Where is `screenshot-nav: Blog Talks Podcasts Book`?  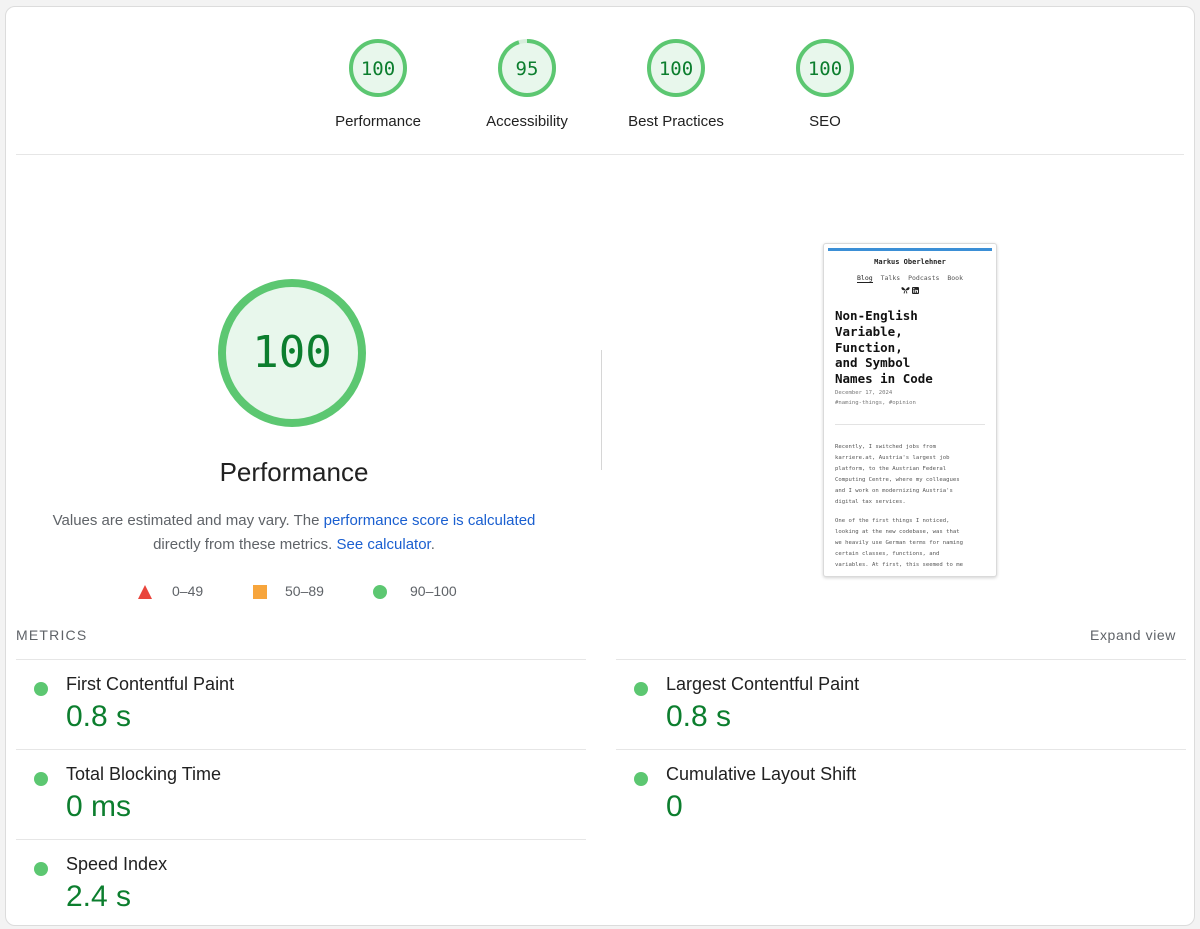
screenshot-nav: Blog Talks Podcasts Book is located at coordinates (910, 278).